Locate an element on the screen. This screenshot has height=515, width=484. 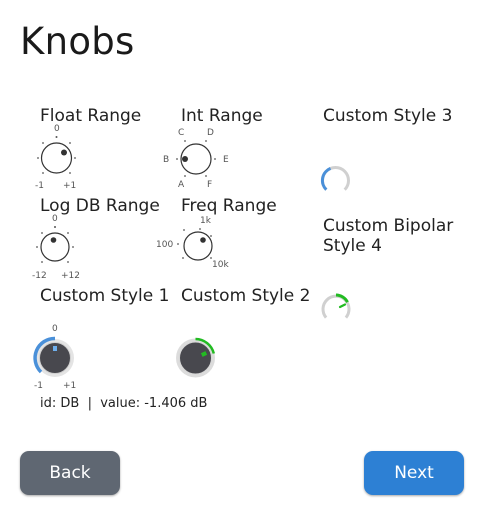
int-range-knob: C D B E A F is located at coordinates (198, 157).